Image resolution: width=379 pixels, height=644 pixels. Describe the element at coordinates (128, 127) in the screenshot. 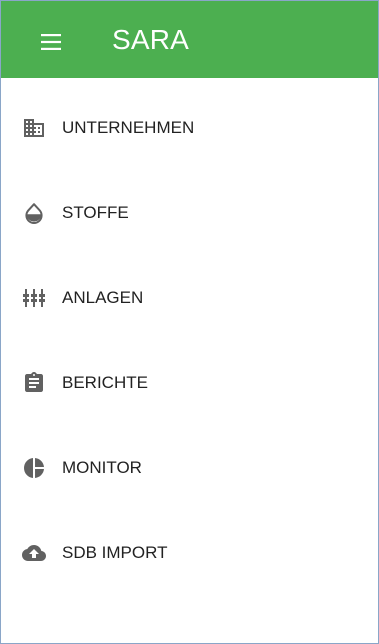

I see `nav-label-unternehmen: UNTERNEHMEN` at that location.